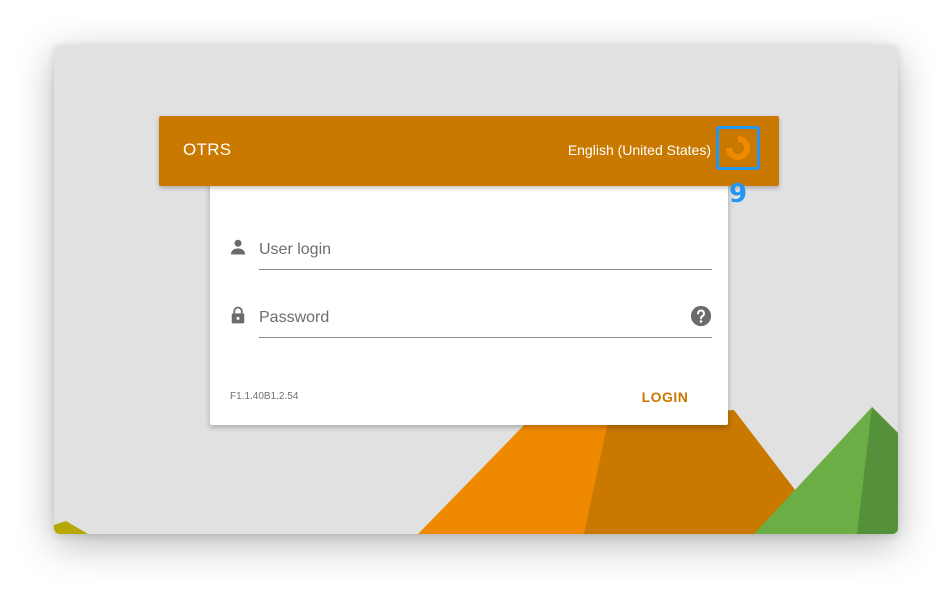 The image size is (952, 599). Describe the element at coordinates (485, 250) in the screenshot. I see `user-login-input` at that location.